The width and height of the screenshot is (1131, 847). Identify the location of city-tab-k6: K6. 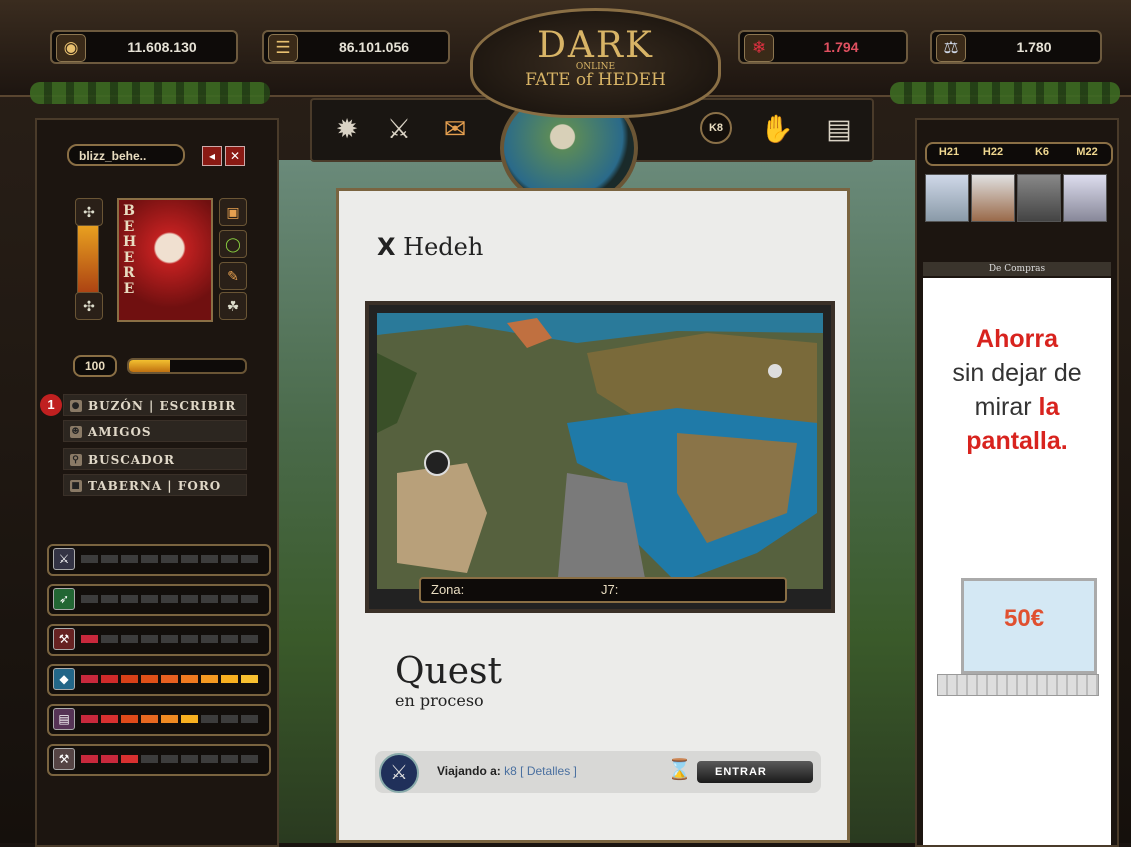
(1042, 152).